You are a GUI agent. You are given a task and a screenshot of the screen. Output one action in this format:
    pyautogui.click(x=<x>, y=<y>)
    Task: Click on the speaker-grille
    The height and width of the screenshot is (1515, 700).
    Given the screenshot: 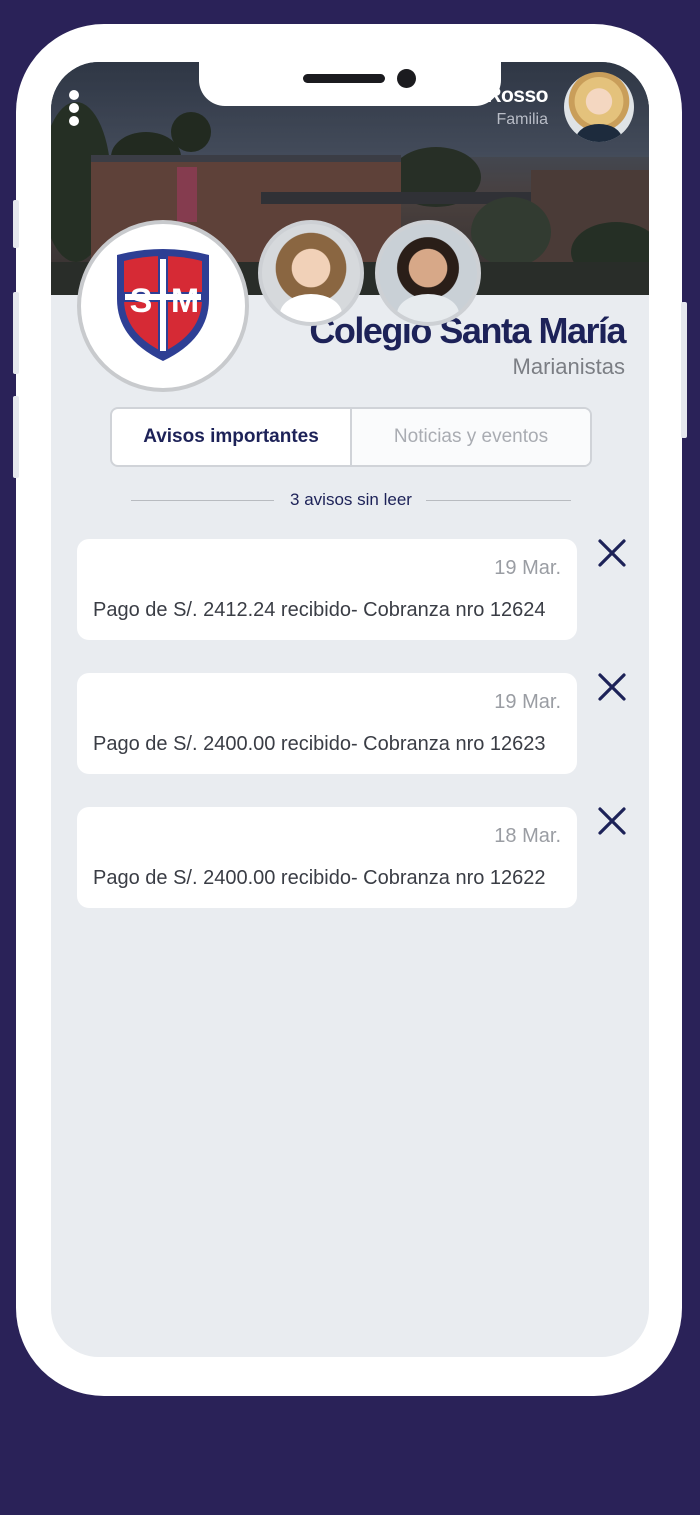 What is the action you would take?
    pyautogui.click(x=344, y=78)
    